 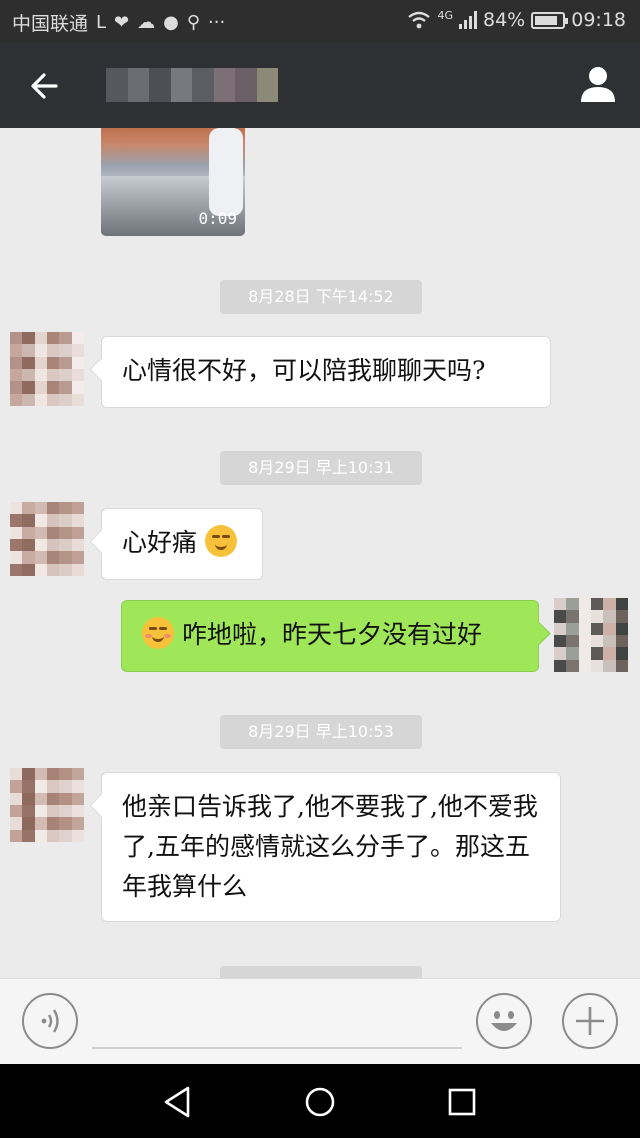 I want to click on plus-icon, so click(x=590, y=1021).